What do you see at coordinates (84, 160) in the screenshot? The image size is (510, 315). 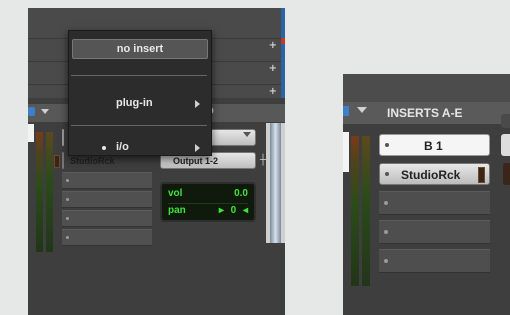 I see `insert-slot-b: StudioRck` at bounding box center [84, 160].